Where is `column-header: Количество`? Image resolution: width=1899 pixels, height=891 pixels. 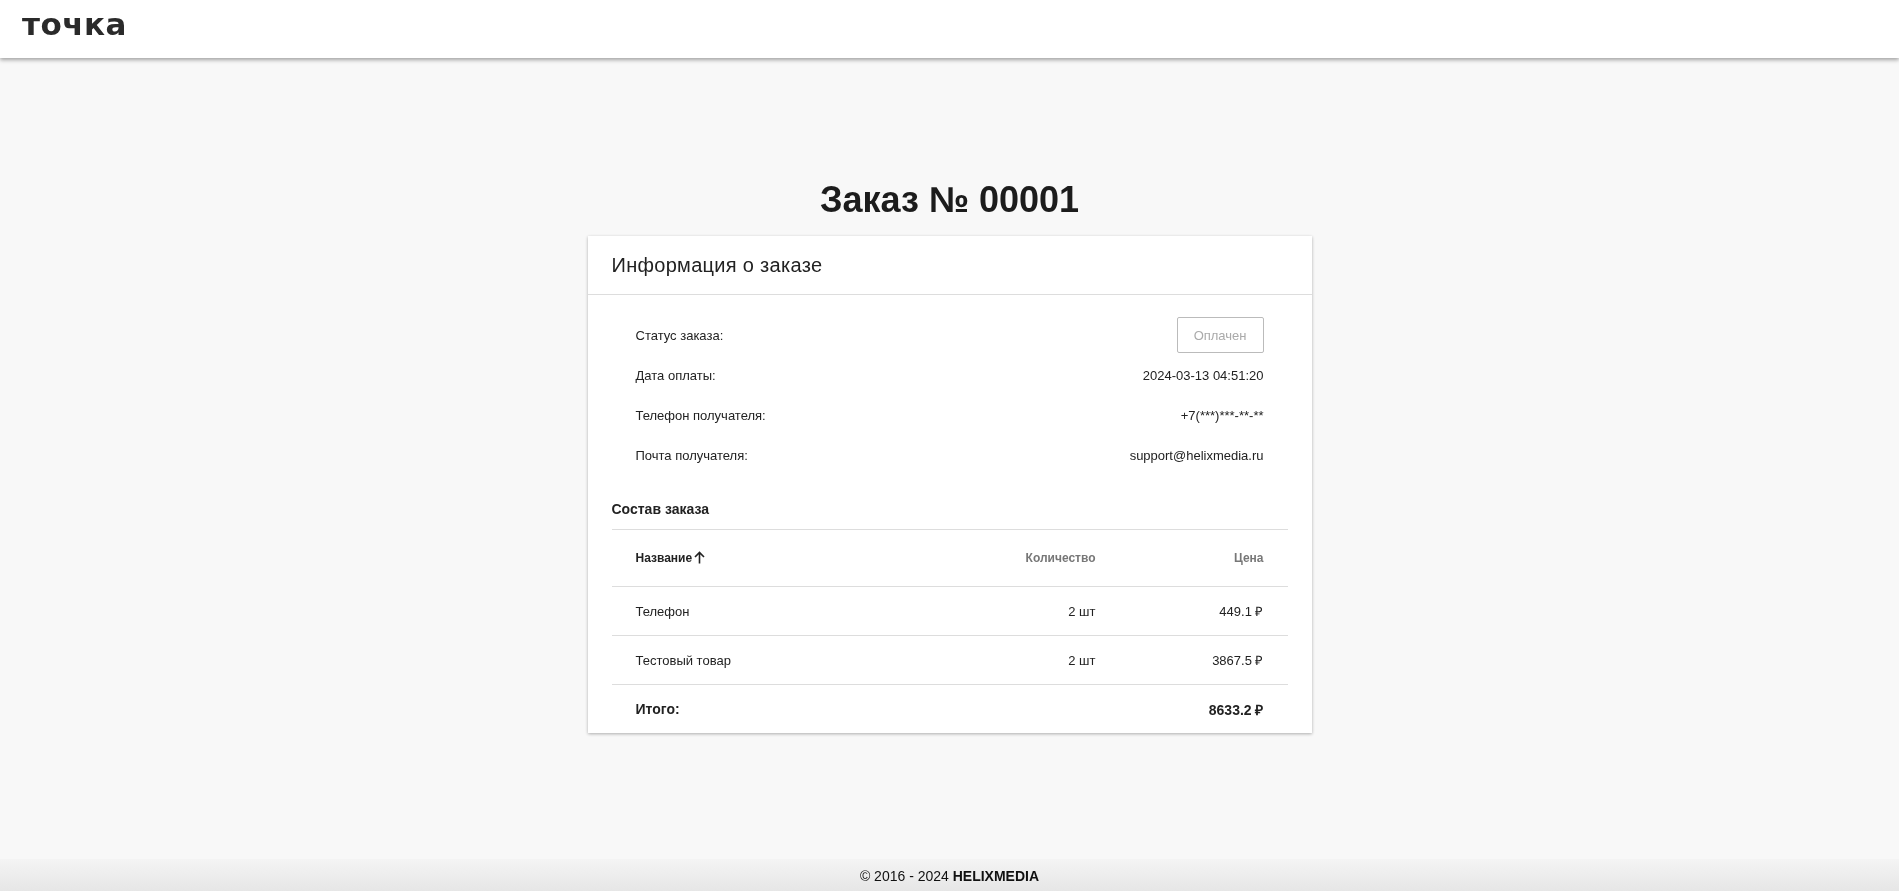
column-header: Количество is located at coordinates (1060, 558).